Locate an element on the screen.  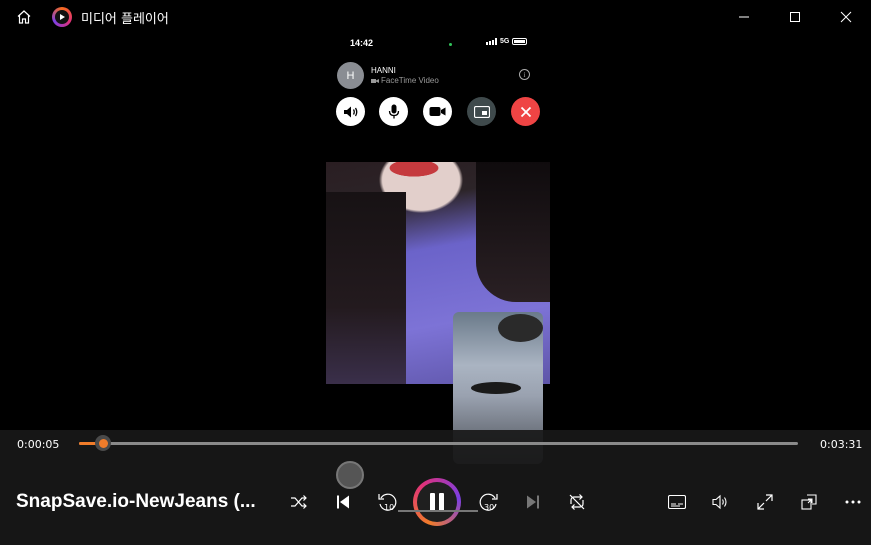
more-options-button is located at coordinates (853, 502).